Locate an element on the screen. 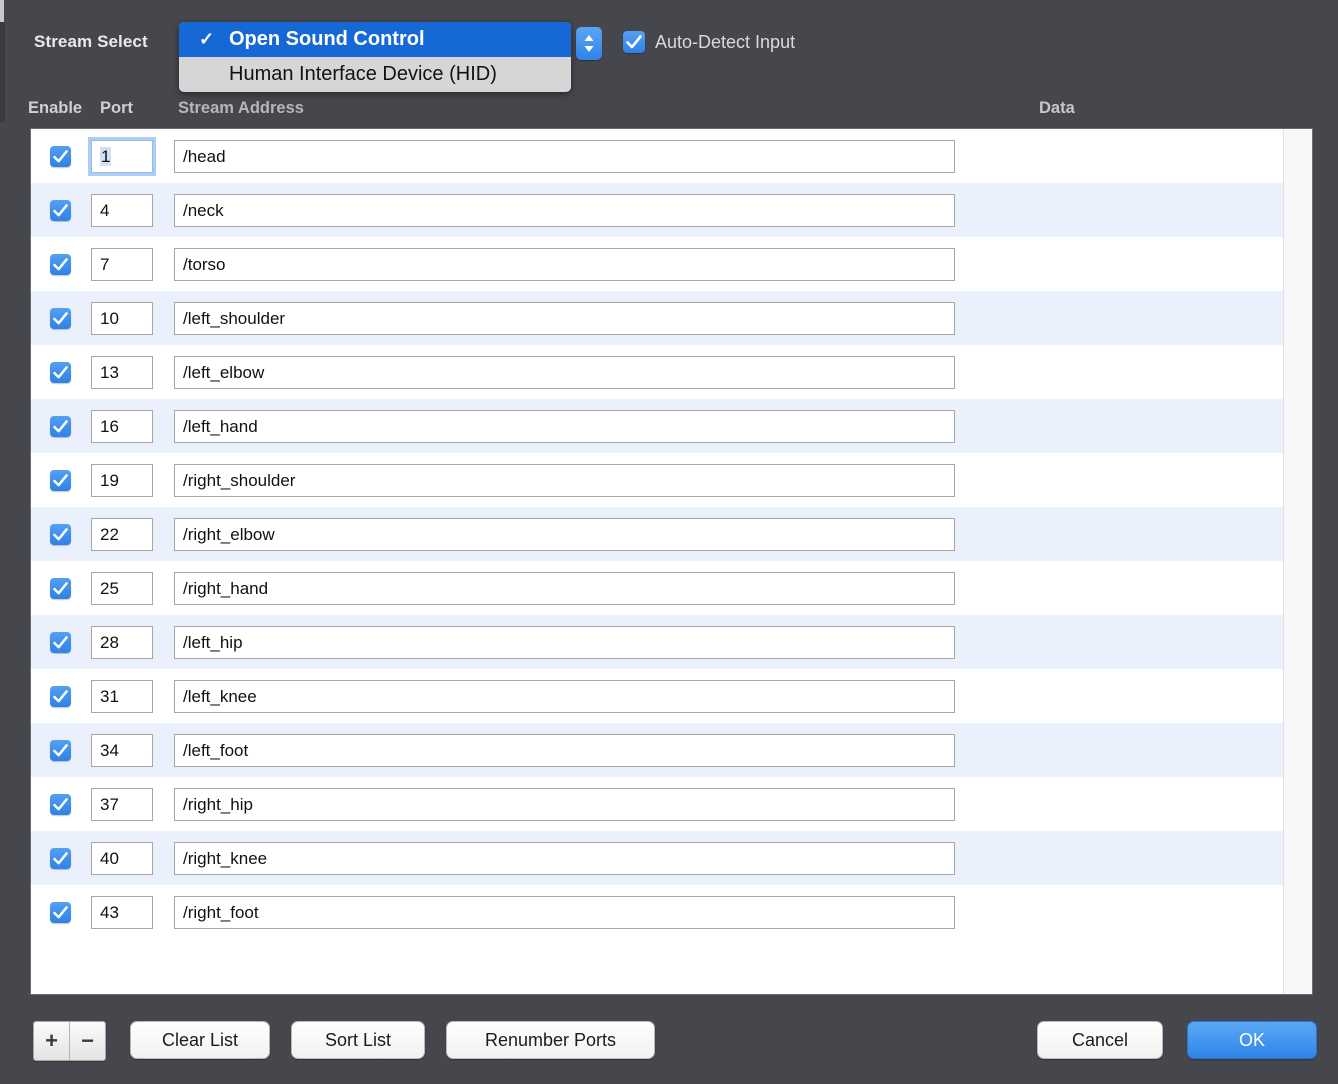  port-input: 28 is located at coordinates (122, 642).